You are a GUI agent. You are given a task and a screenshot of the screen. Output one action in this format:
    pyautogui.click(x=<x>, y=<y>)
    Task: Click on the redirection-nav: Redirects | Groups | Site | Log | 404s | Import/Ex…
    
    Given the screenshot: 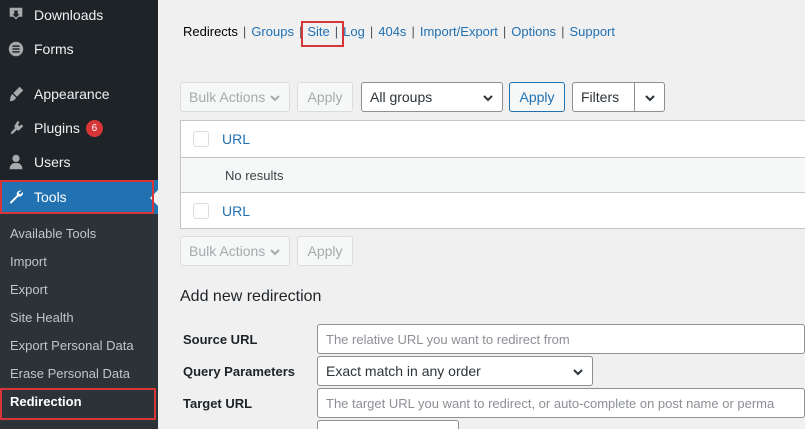 What is the action you would take?
    pyautogui.click(x=399, y=31)
    